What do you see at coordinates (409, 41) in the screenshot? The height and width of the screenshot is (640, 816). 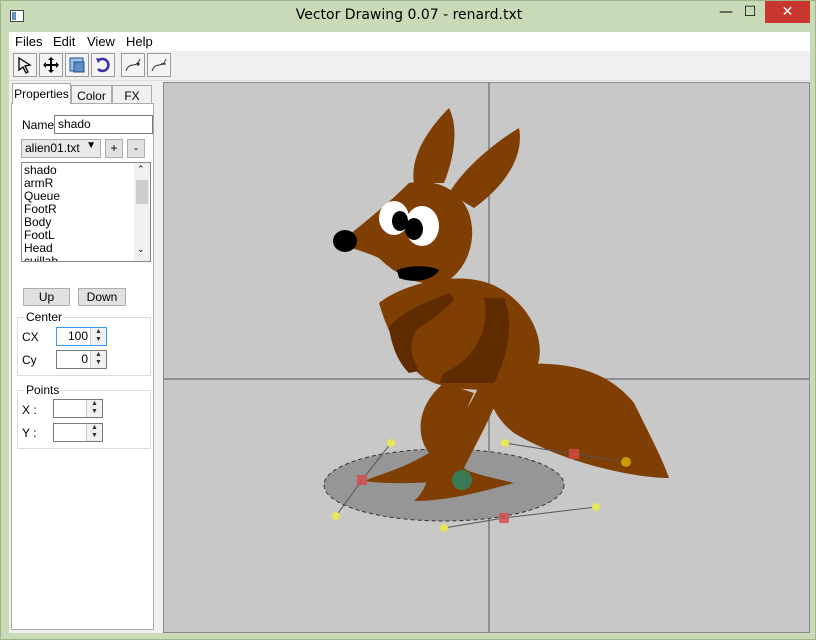 I see `menu-bar: Files Edit View Help` at bounding box center [409, 41].